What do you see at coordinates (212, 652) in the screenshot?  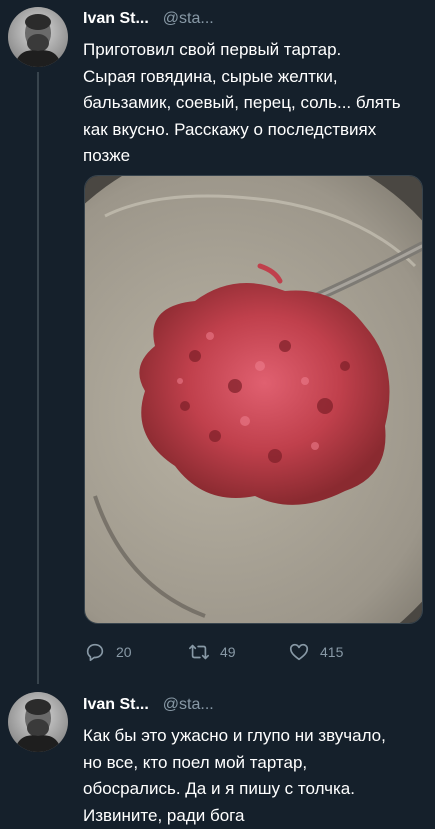 I see `retweet-button: 49` at bounding box center [212, 652].